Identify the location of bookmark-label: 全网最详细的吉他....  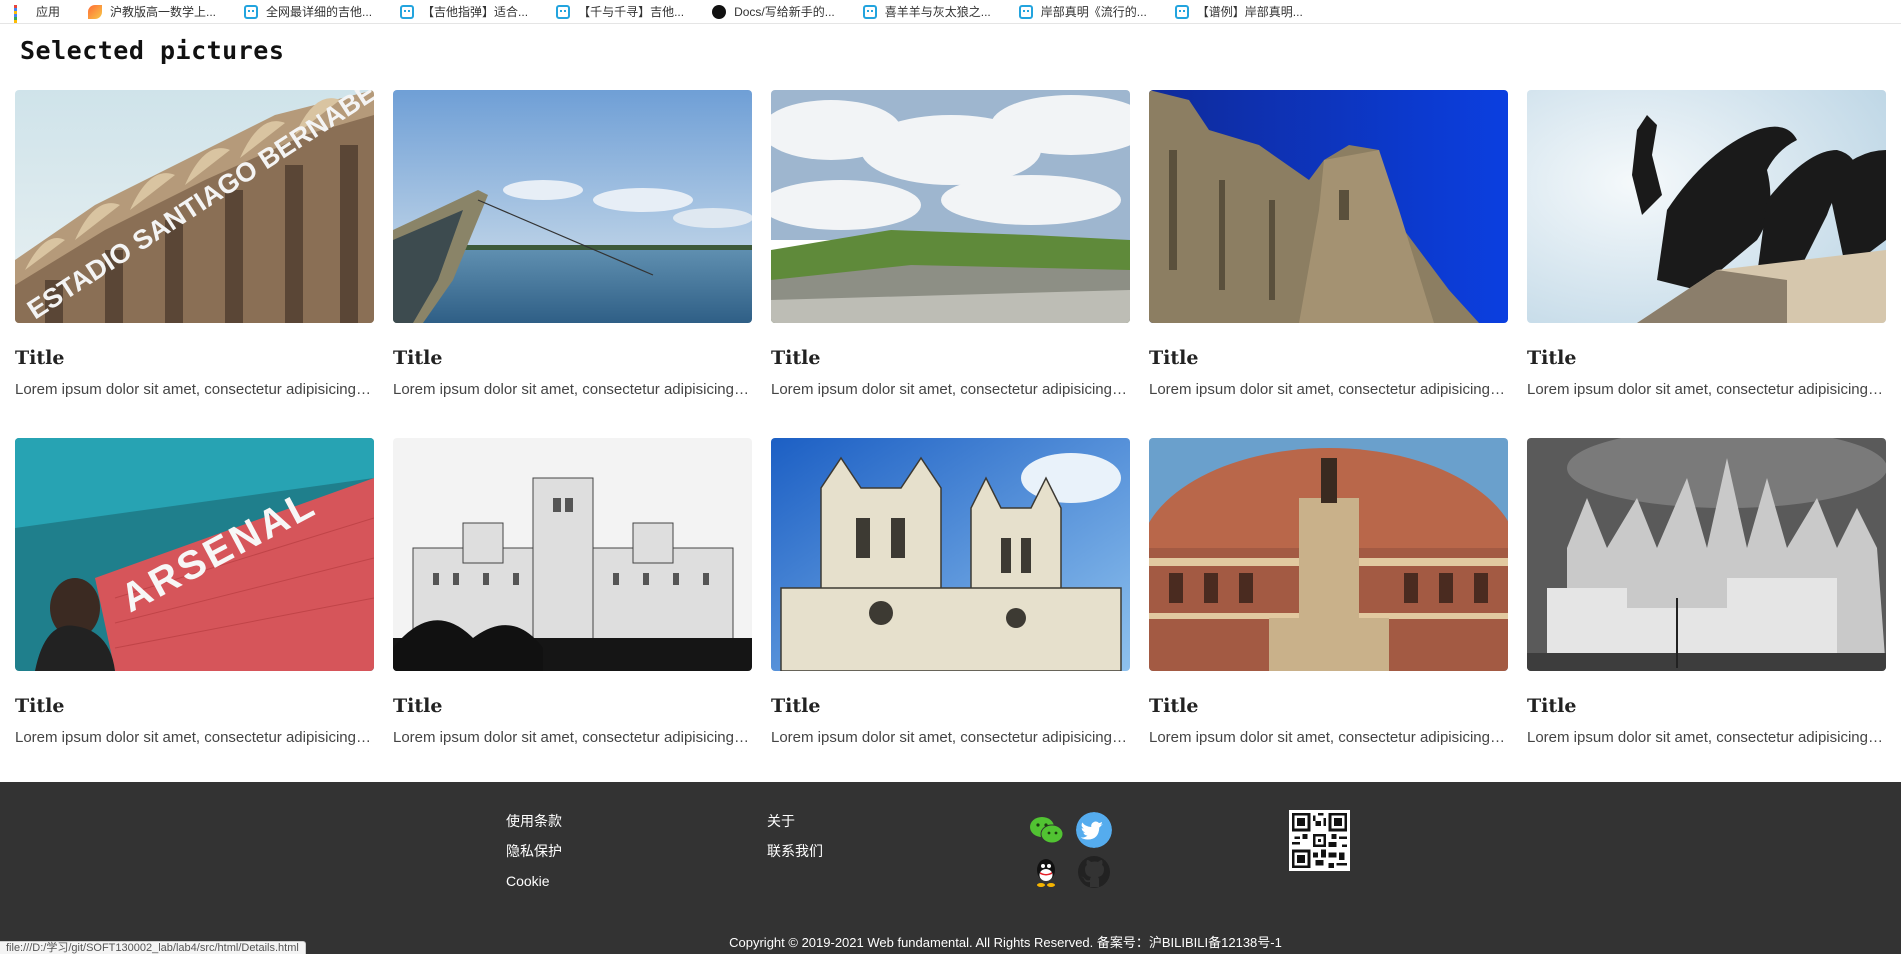
(319, 12).